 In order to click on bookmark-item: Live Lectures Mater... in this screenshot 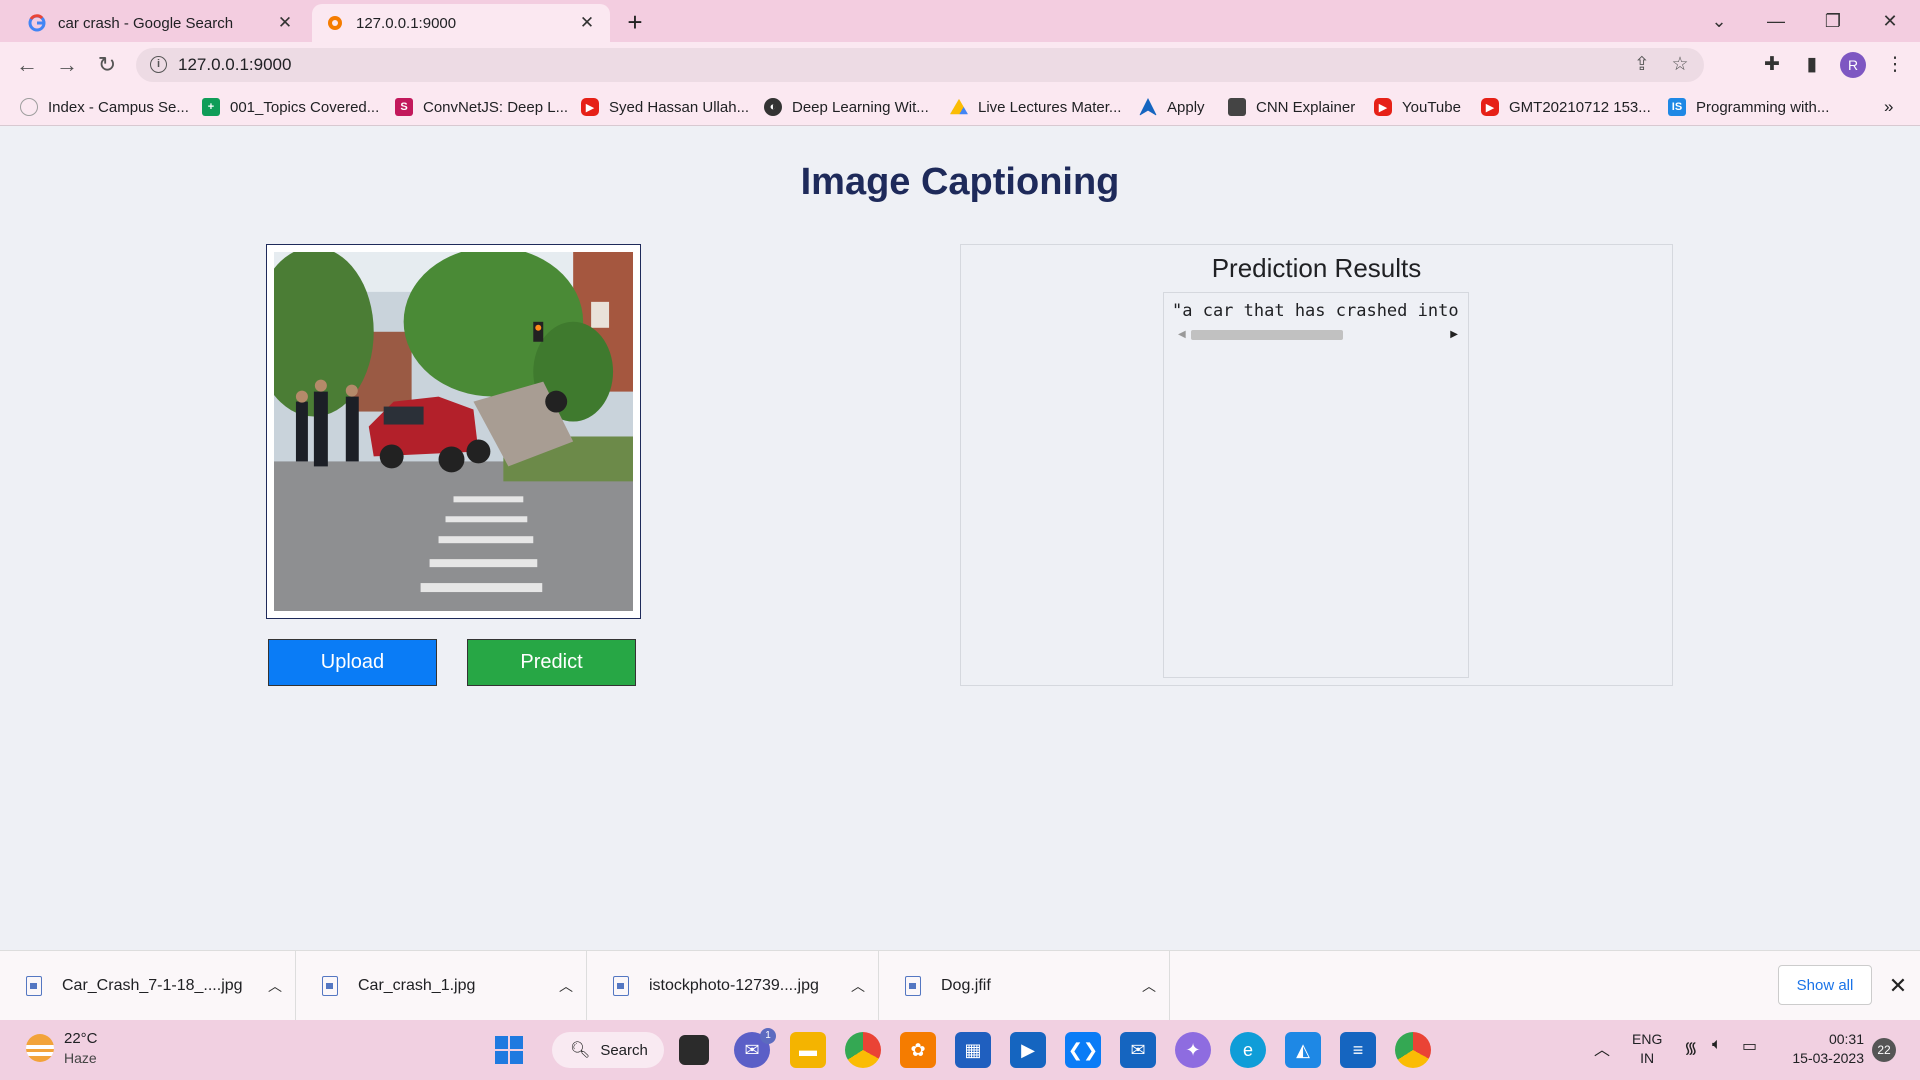, I will do `click(1035, 107)`.